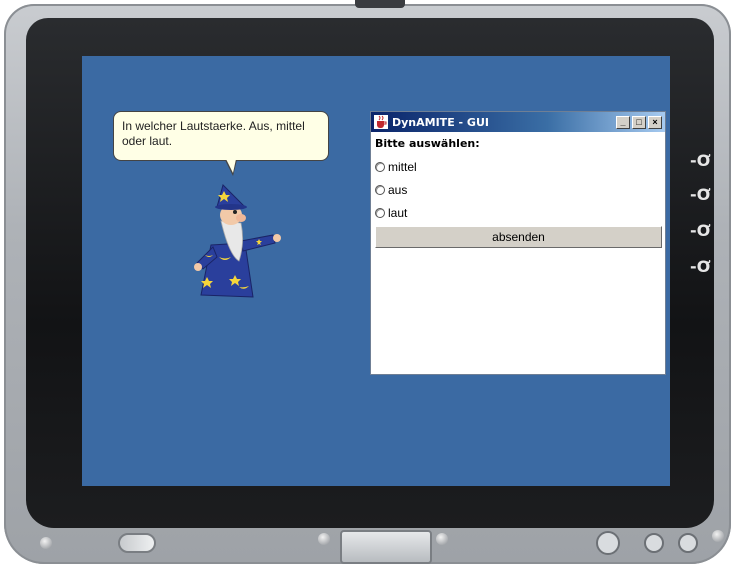 The image size is (735, 569). Describe the element at coordinates (380, 4) in the screenshot. I see `tablet-hinge` at that location.